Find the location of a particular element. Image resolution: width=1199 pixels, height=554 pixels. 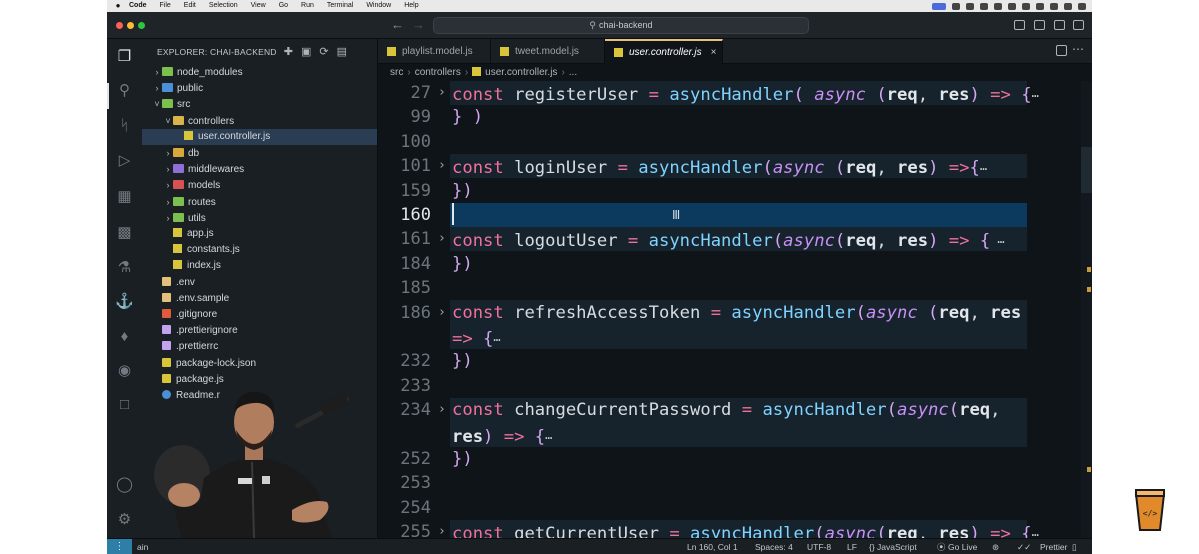

tree-folder: ˅ controllers is located at coordinates (259, 121).